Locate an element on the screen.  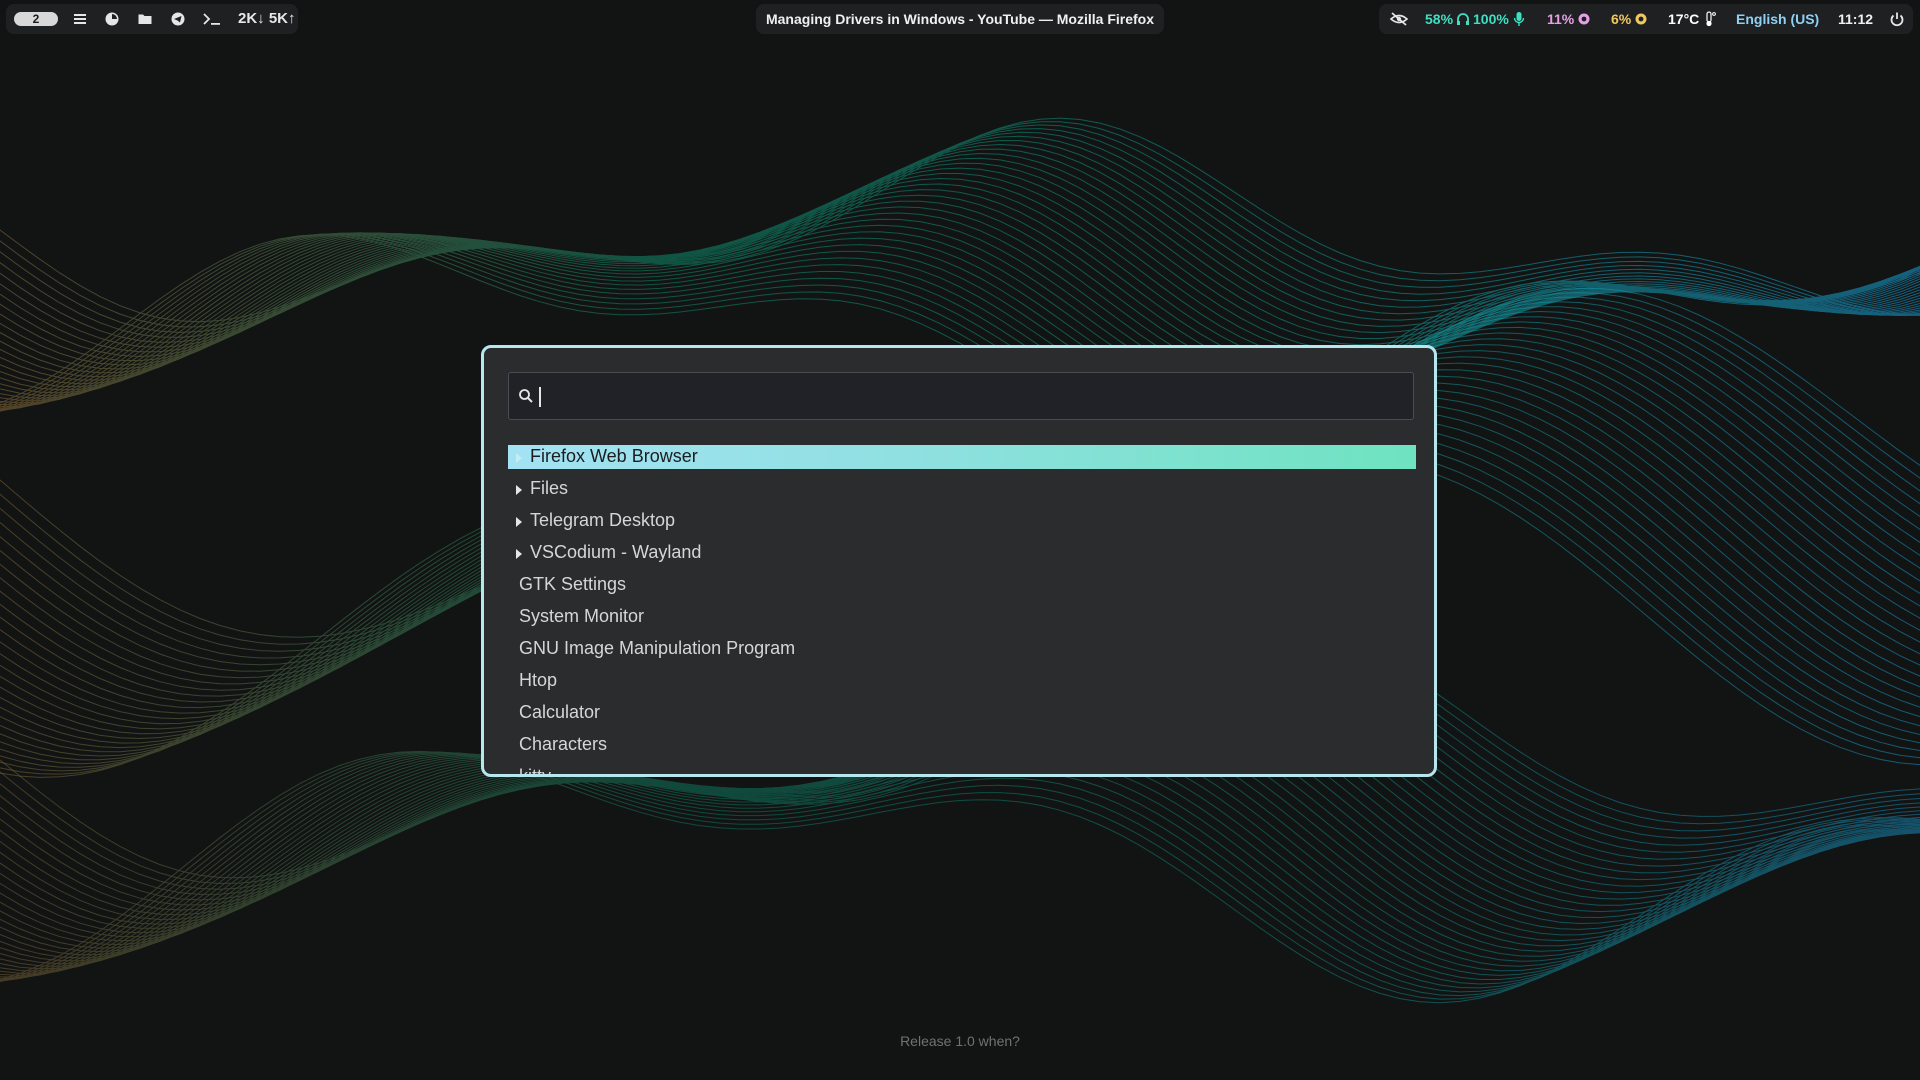
power-icon is located at coordinates (1897, 19).